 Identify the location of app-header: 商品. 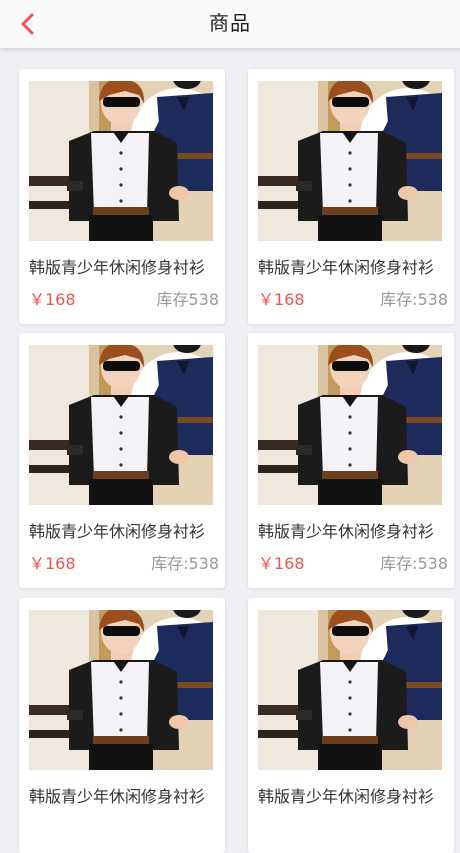
(230, 24).